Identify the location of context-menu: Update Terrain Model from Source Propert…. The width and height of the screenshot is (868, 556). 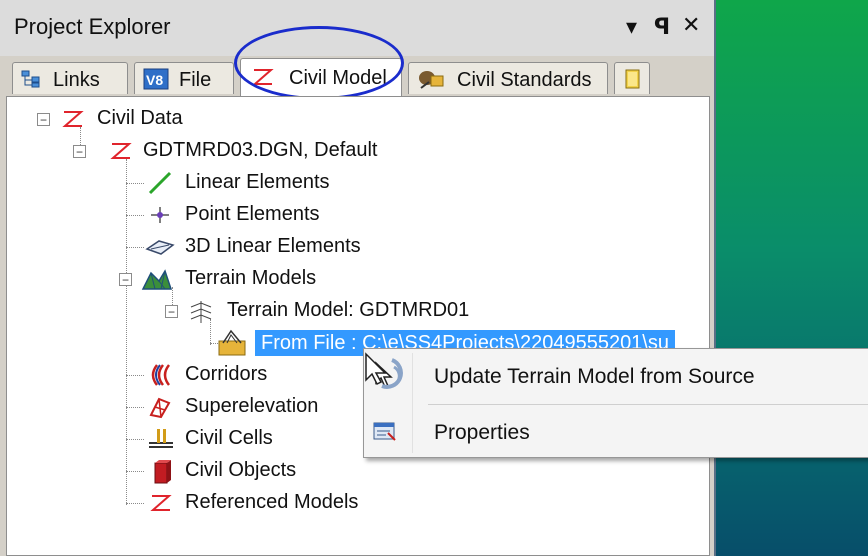
(615, 403).